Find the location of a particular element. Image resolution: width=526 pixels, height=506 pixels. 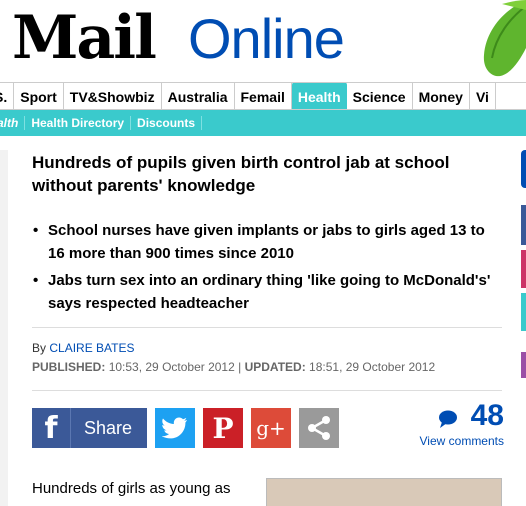

article-body: Hundreds of girls as young as is located at coordinates (131, 488).